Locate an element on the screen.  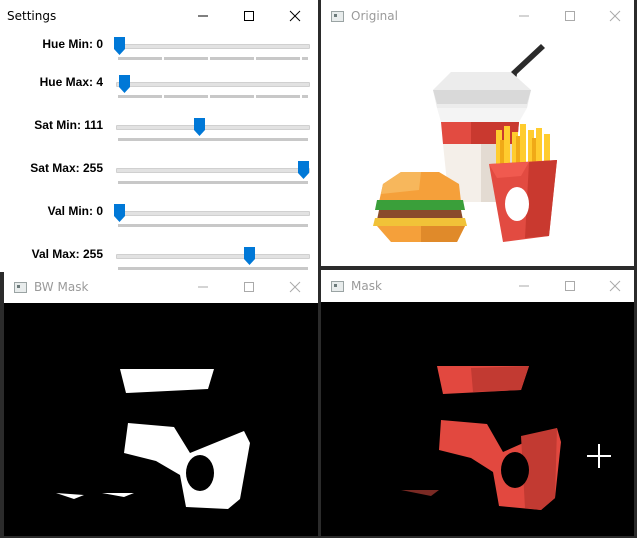
slider-label: Sat Min: 111 is located at coordinates (68, 125).